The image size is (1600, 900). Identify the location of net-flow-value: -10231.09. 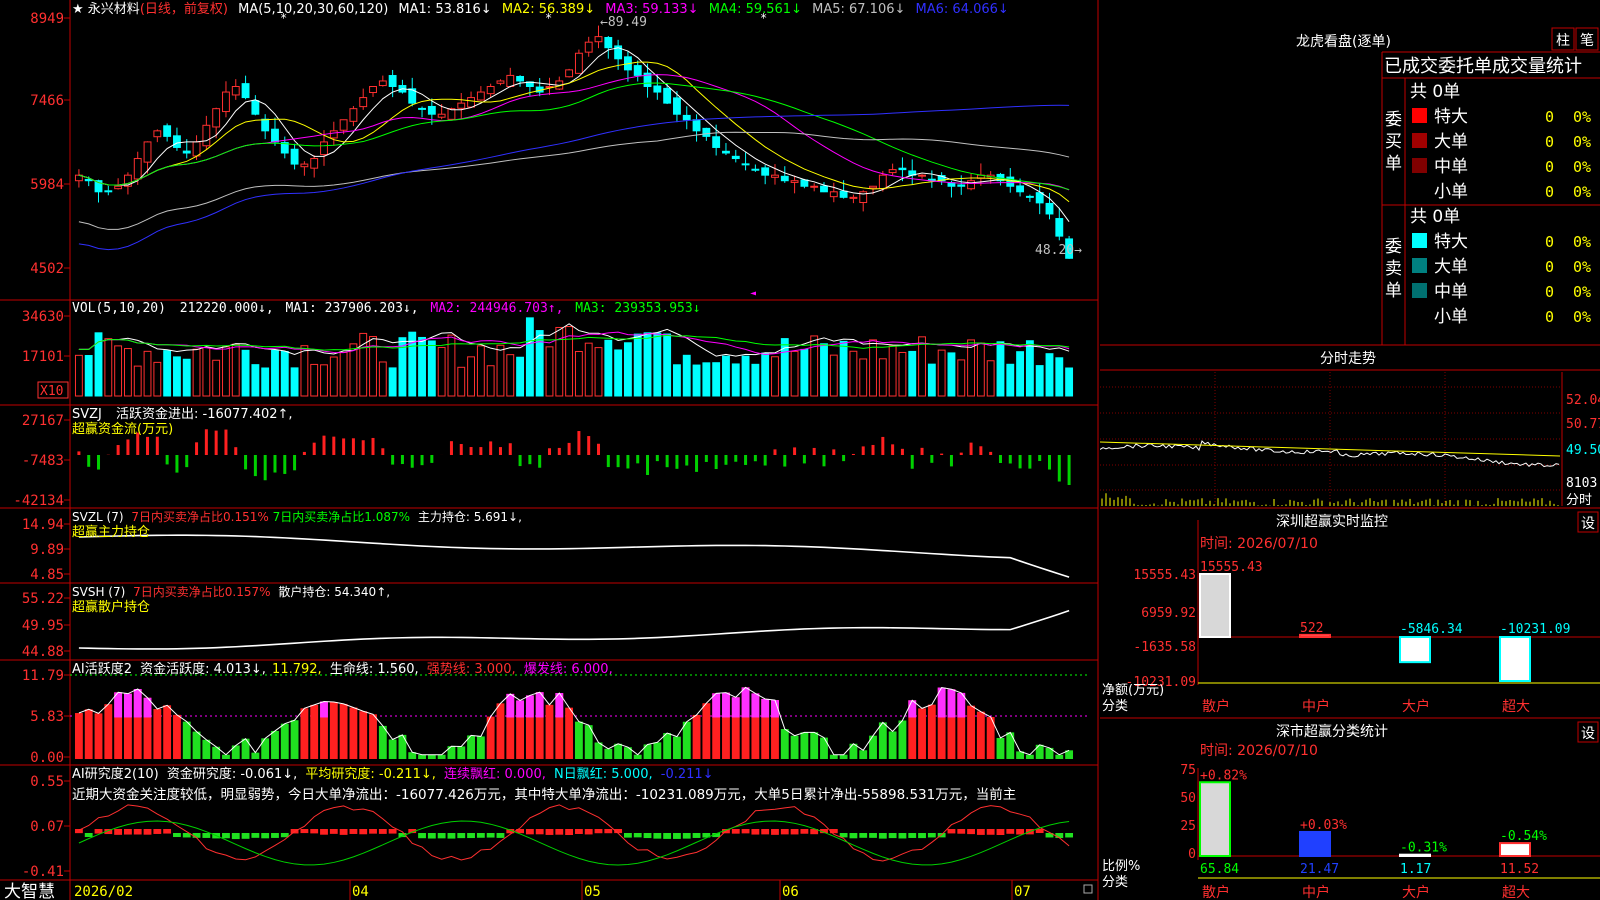
(1535, 629).